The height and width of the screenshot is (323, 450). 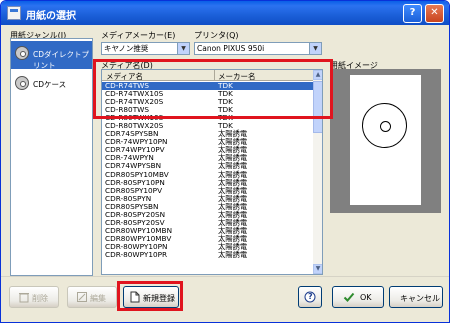 What do you see at coordinates (358, 297) in the screenshot?
I see `ok-button: OK` at bounding box center [358, 297].